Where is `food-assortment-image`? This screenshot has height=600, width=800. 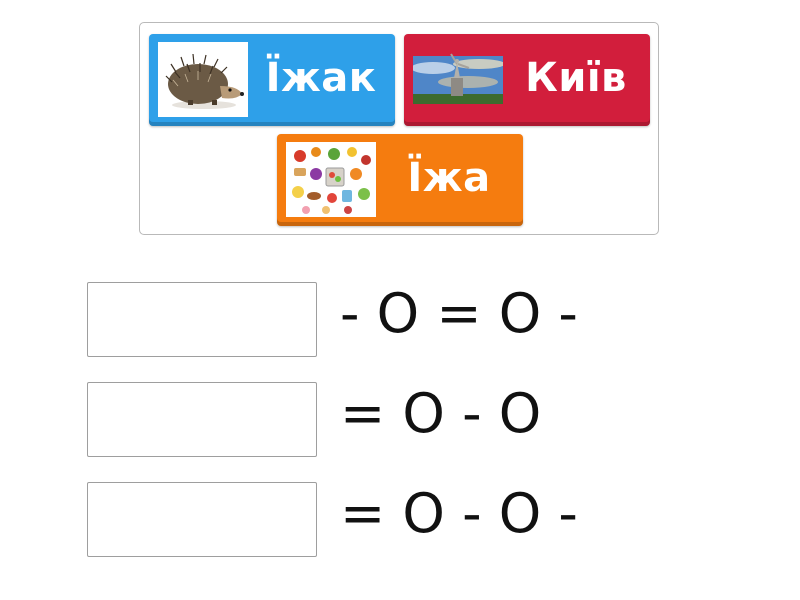 food-assortment-image is located at coordinates (331, 179).